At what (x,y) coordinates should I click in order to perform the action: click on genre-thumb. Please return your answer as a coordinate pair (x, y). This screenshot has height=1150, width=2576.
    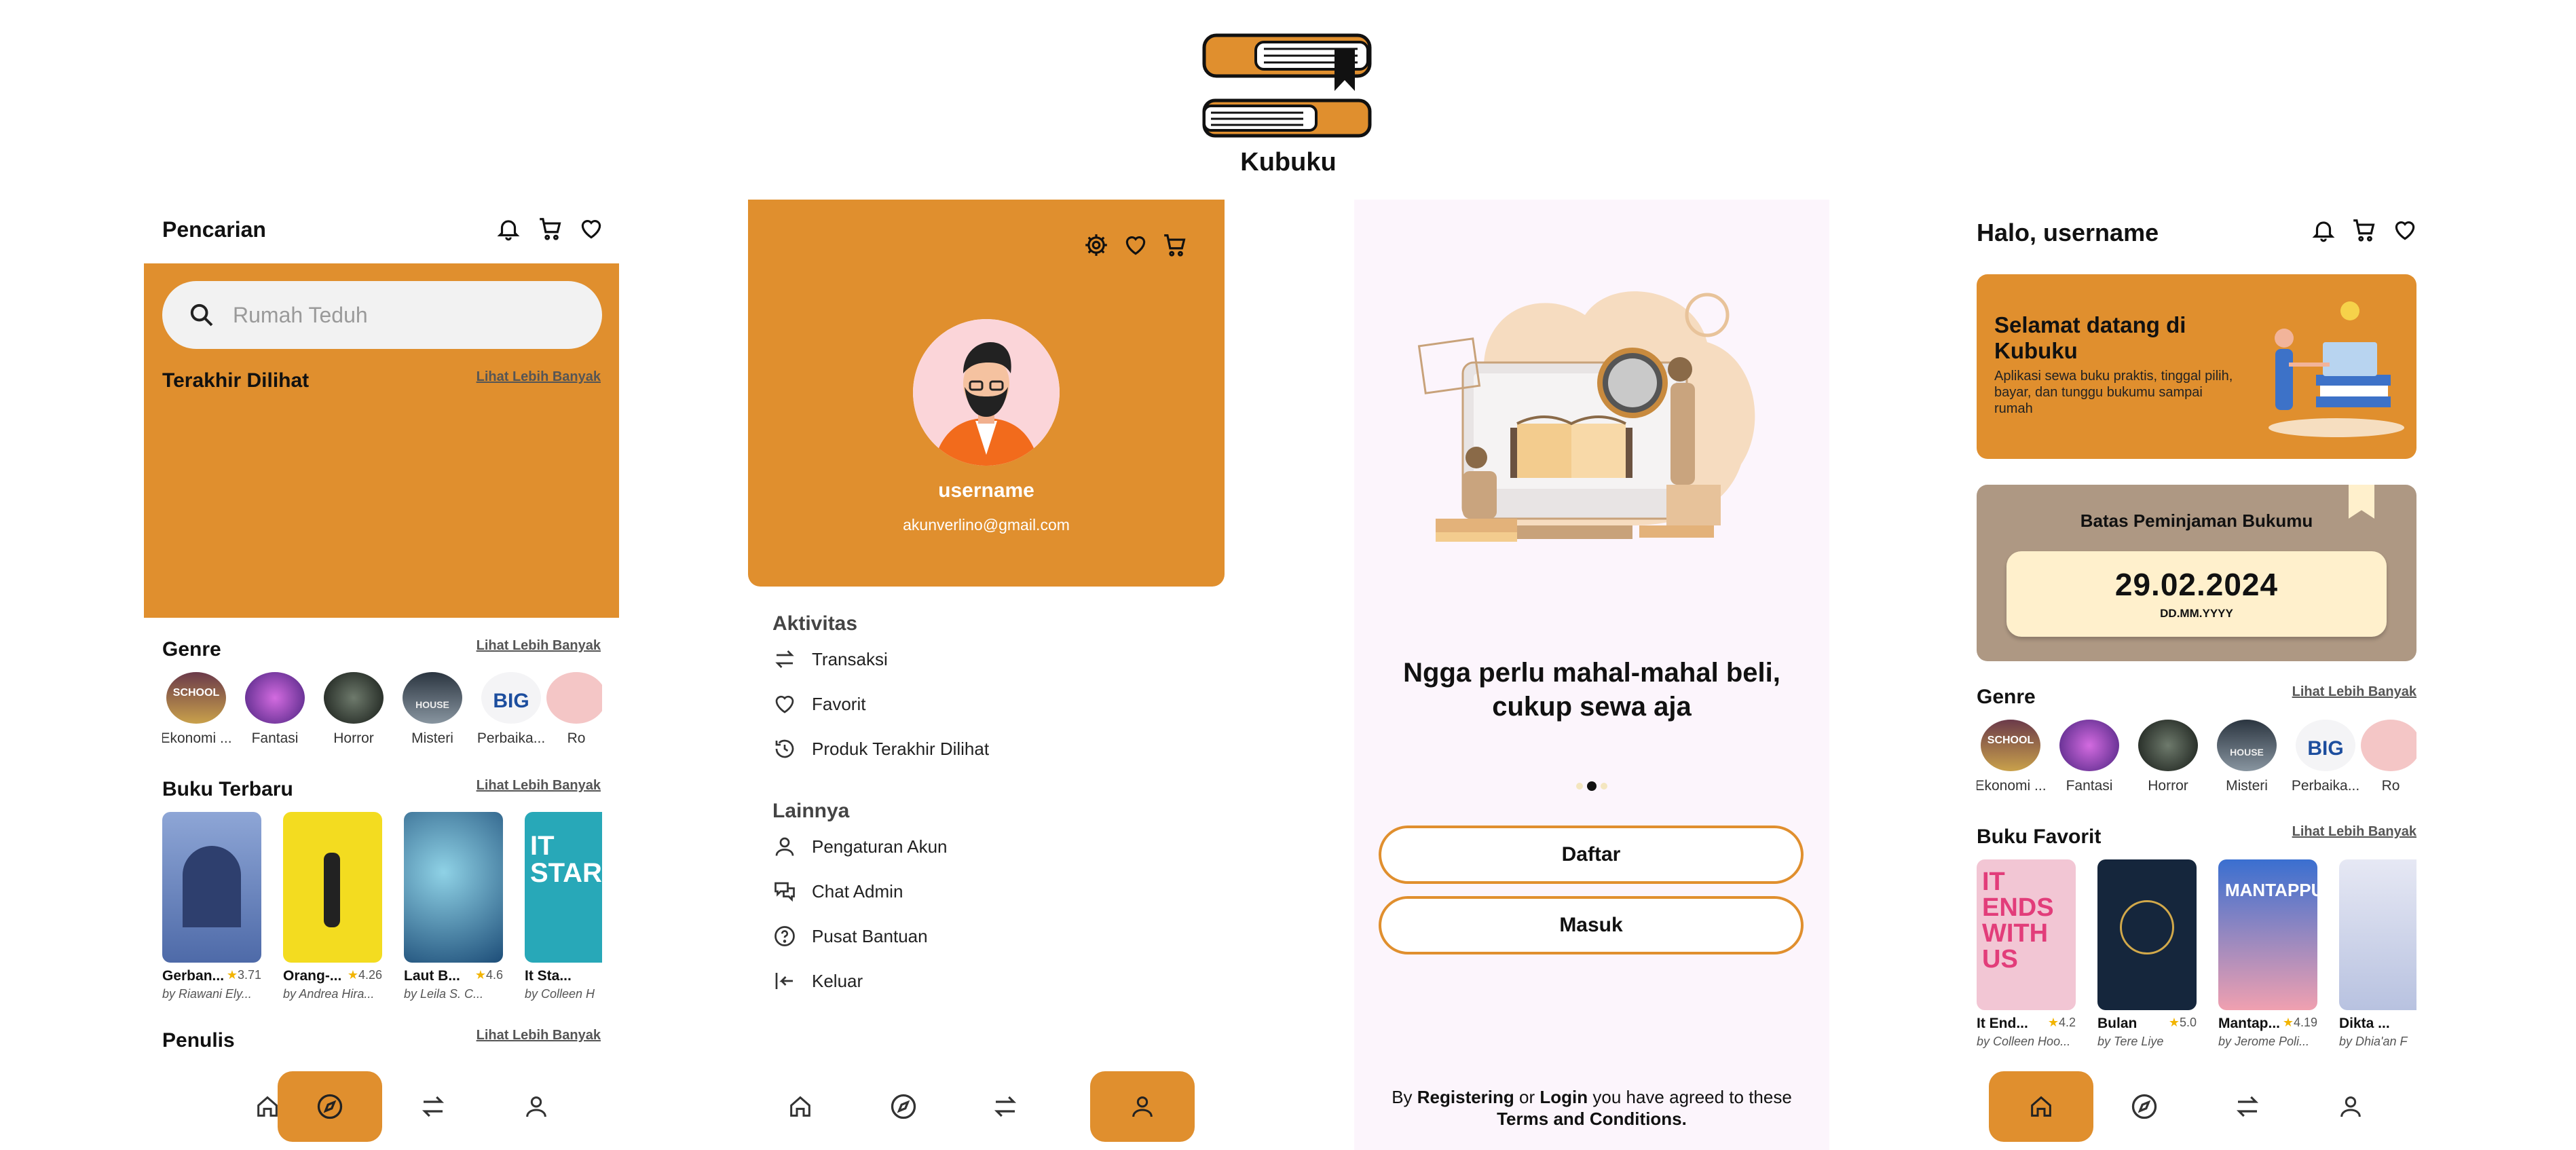
    Looking at the image, I should click on (354, 698).